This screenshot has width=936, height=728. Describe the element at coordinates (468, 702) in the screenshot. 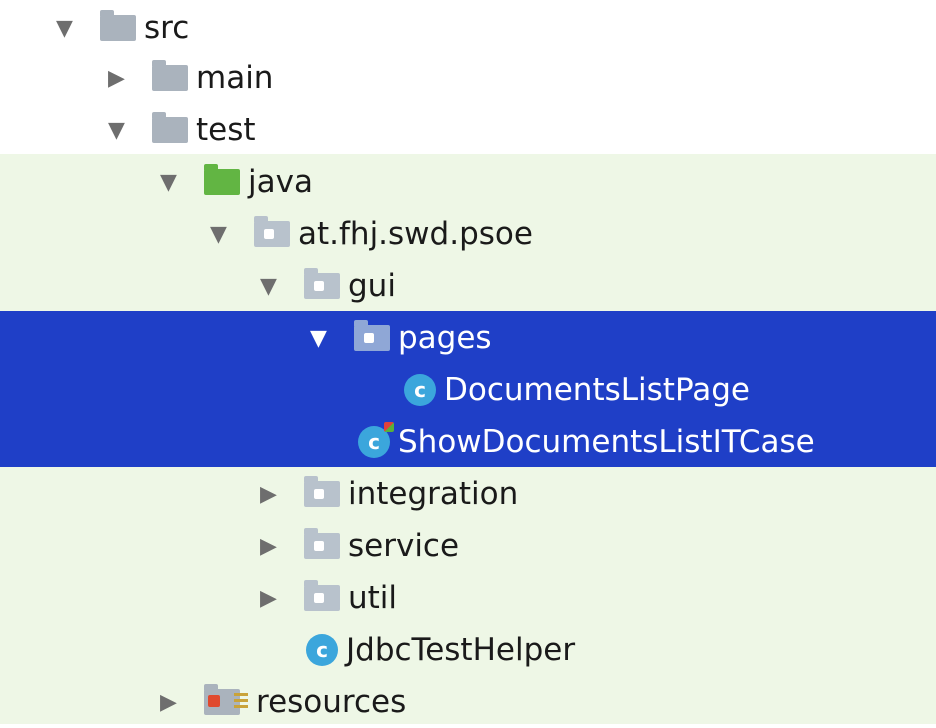

I see `tree-node-resources: ▶ resources` at that location.